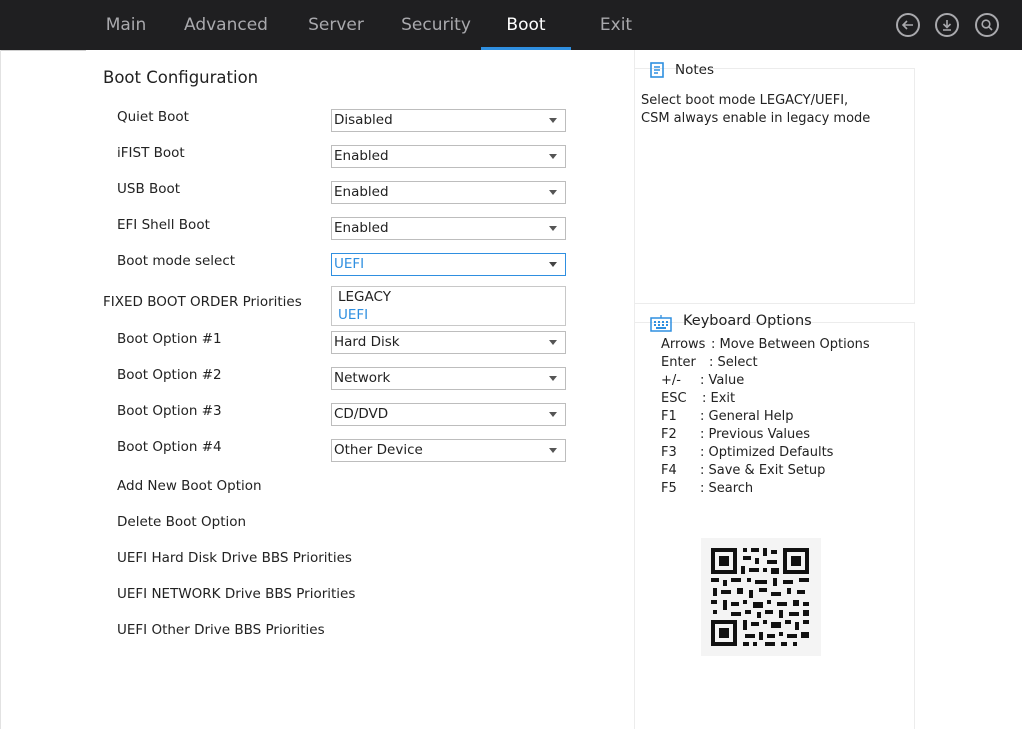 The width and height of the screenshot is (1022, 729). I want to click on usb-boot-select: Enabled, so click(448, 192).